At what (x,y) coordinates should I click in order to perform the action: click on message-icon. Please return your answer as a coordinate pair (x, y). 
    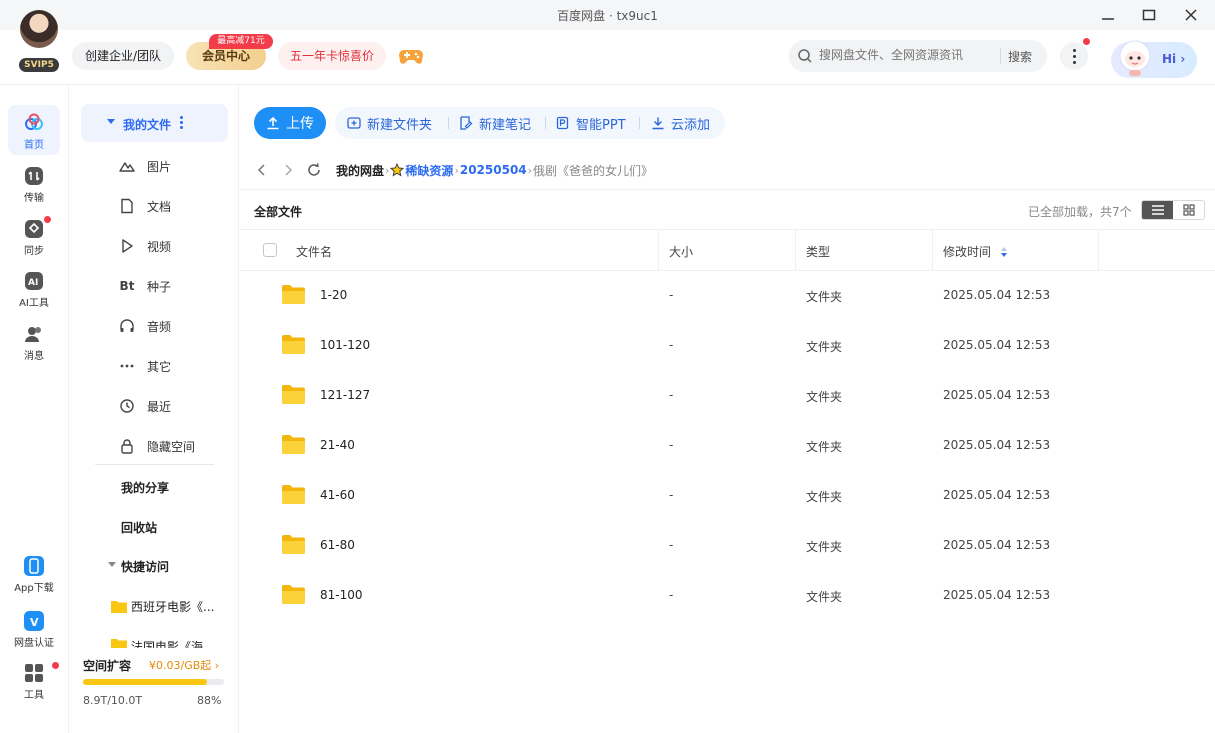
    Looking at the image, I should click on (33, 334).